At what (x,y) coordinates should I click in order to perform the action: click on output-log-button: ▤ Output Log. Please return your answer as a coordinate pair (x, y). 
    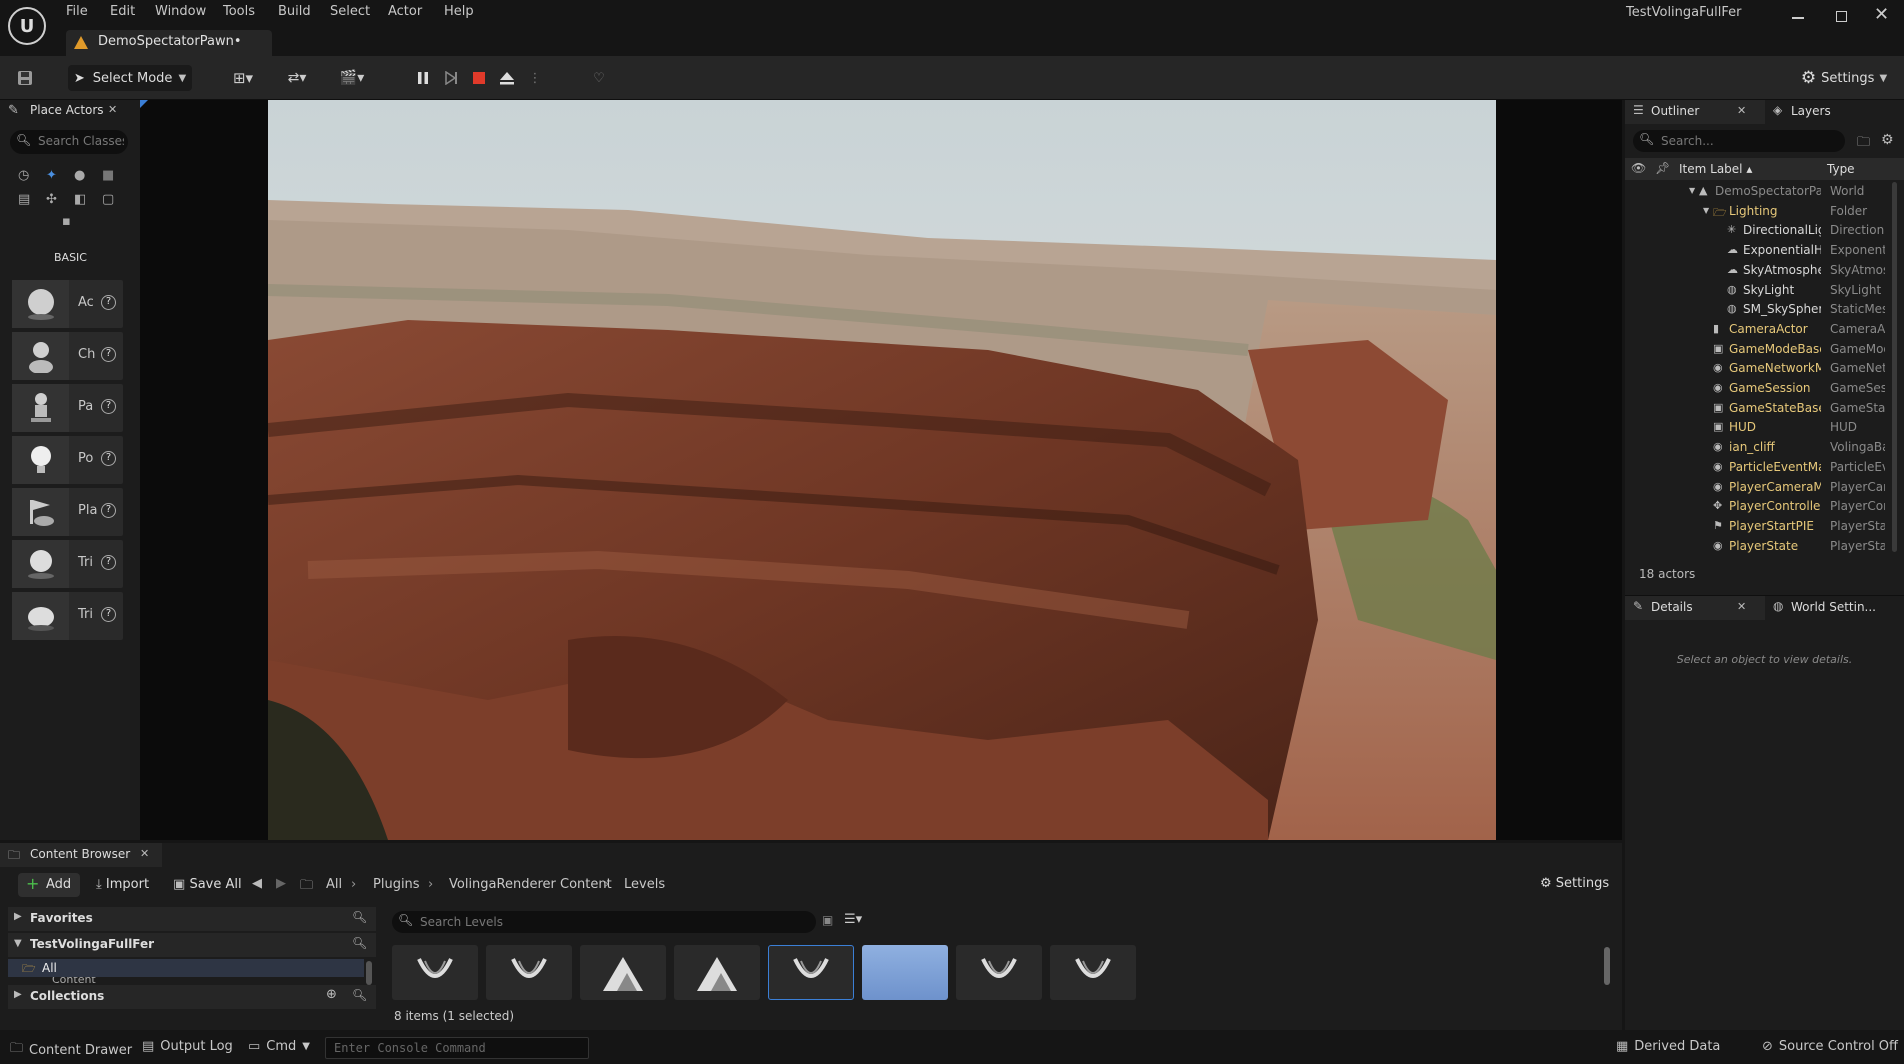
    Looking at the image, I should click on (187, 1046).